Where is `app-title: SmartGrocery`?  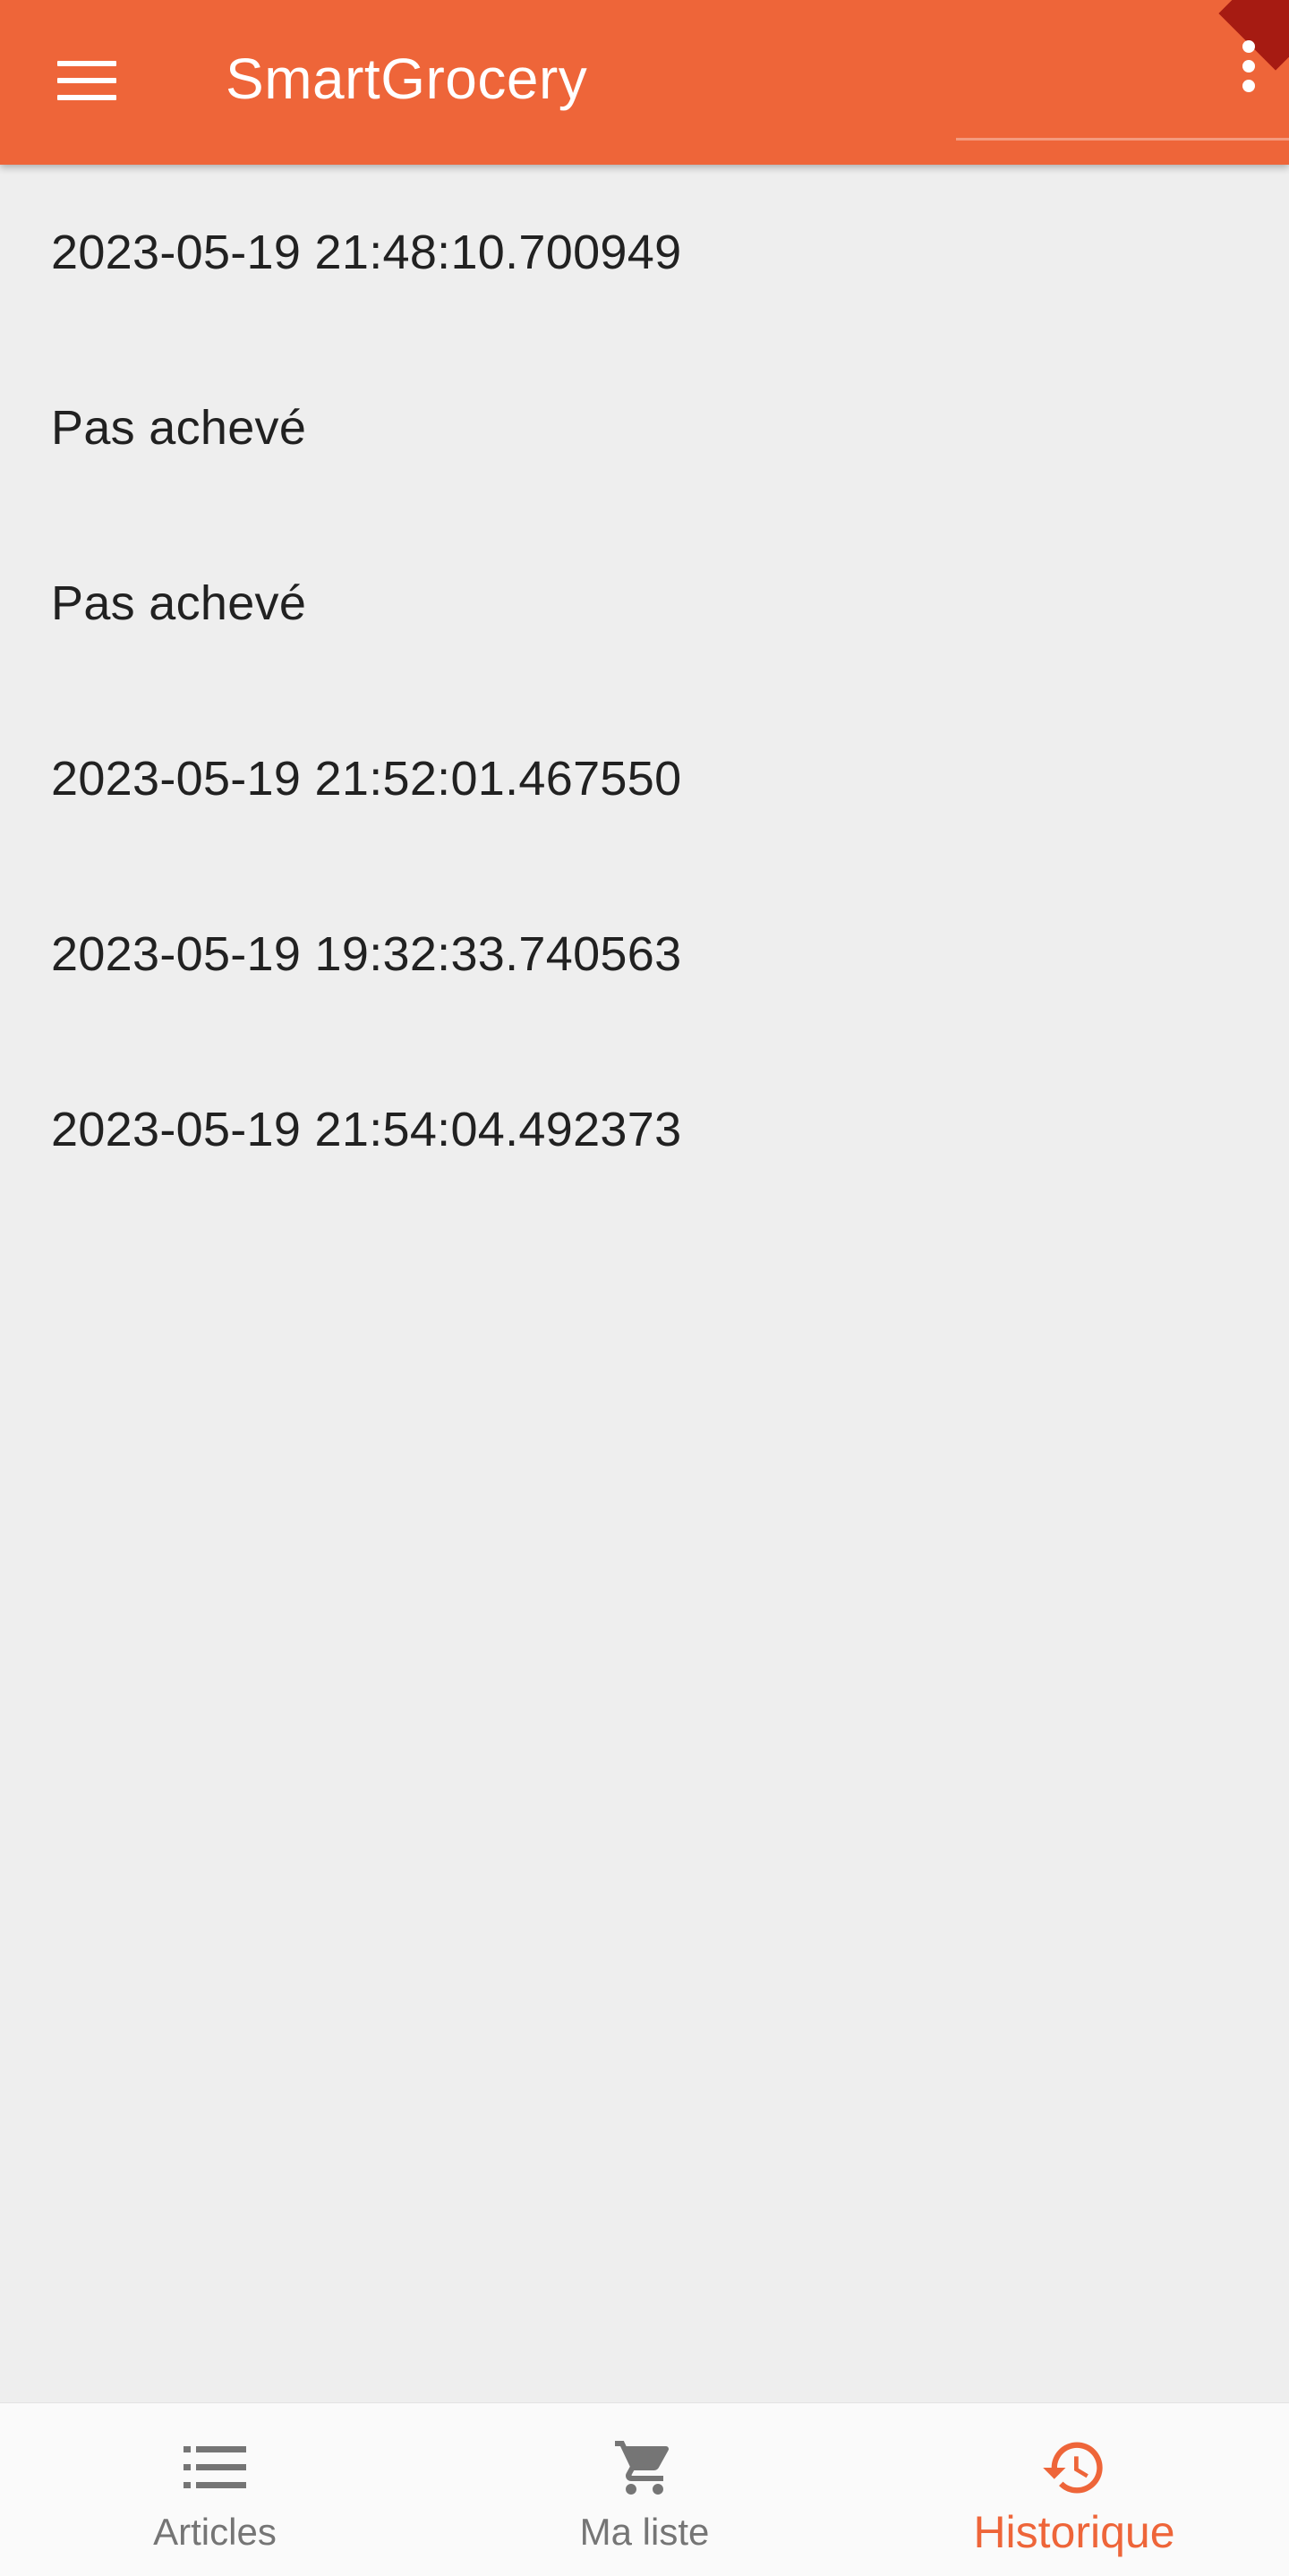 app-title: SmartGrocery is located at coordinates (407, 79).